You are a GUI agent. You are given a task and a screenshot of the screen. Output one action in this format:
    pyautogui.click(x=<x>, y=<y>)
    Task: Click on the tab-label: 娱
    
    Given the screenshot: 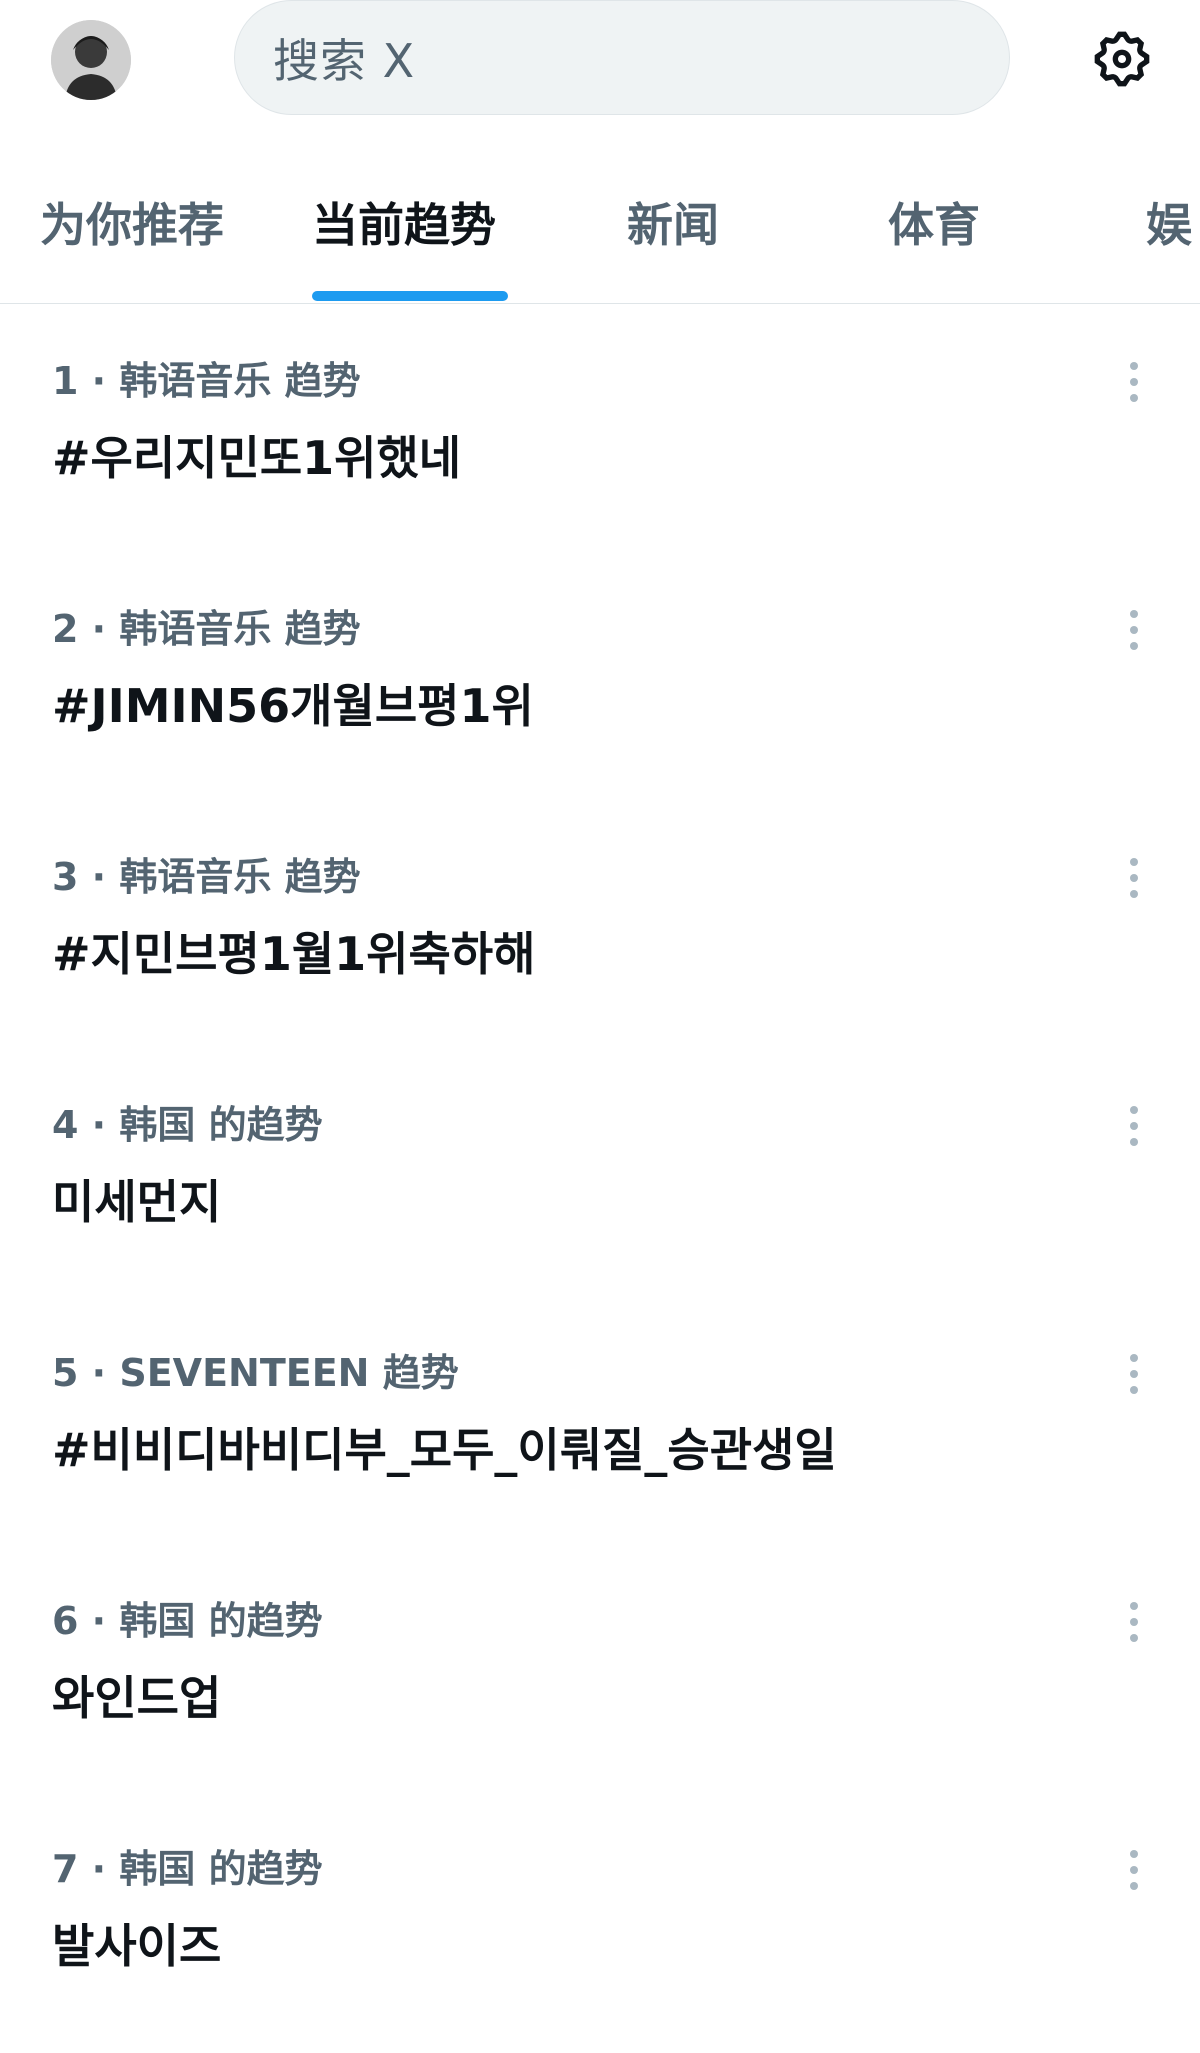 What is the action you would take?
    pyautogui.click(x=1169, y=225)
    